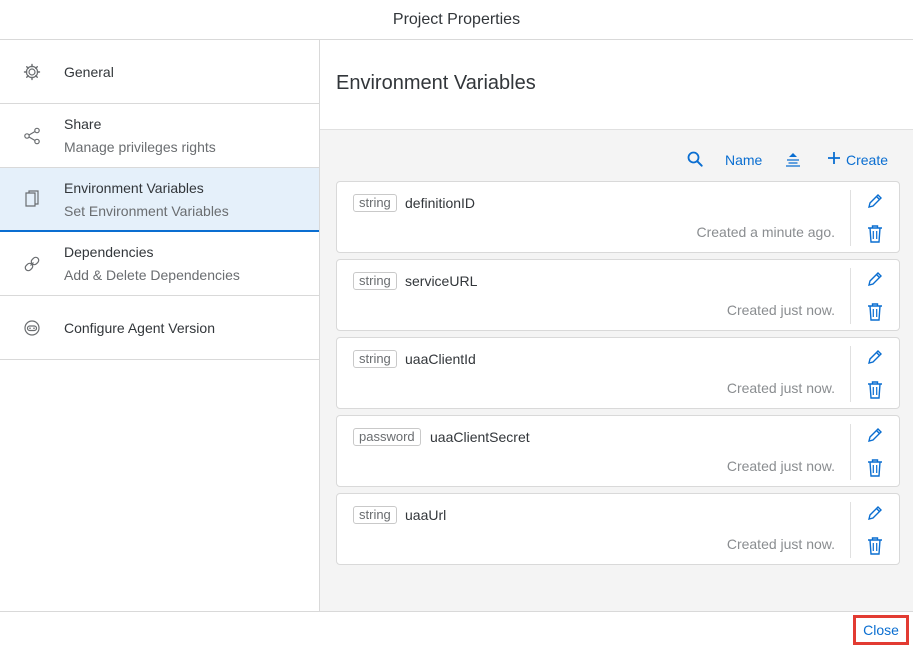 The height and width of the screenshot is (650, 913). Describe the element at coordinates (440, 203) in the screenshot. I see `variable-name: definitionID` at that location.